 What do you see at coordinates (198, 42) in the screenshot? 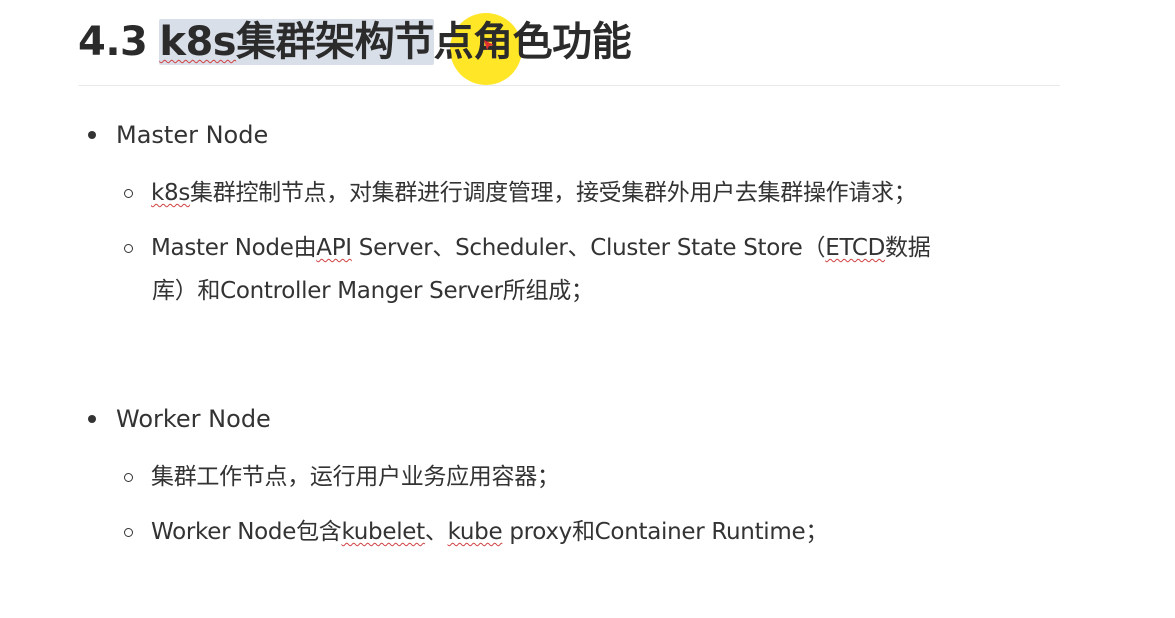
I see `heading-k8s: k8s` at bounding box center [198, 42].